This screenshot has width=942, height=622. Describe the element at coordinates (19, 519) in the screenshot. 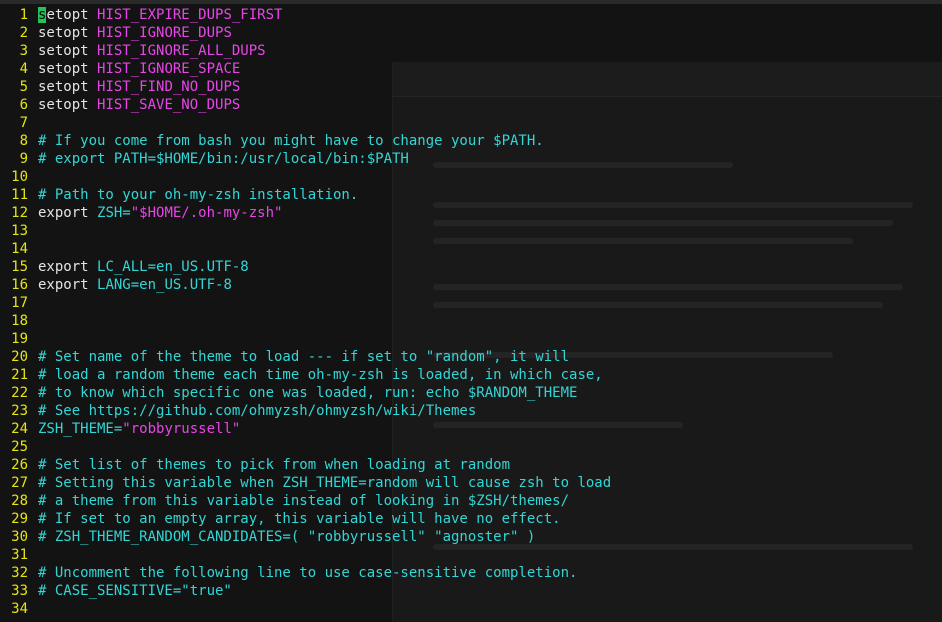

I see `line-number: 29` at that location.